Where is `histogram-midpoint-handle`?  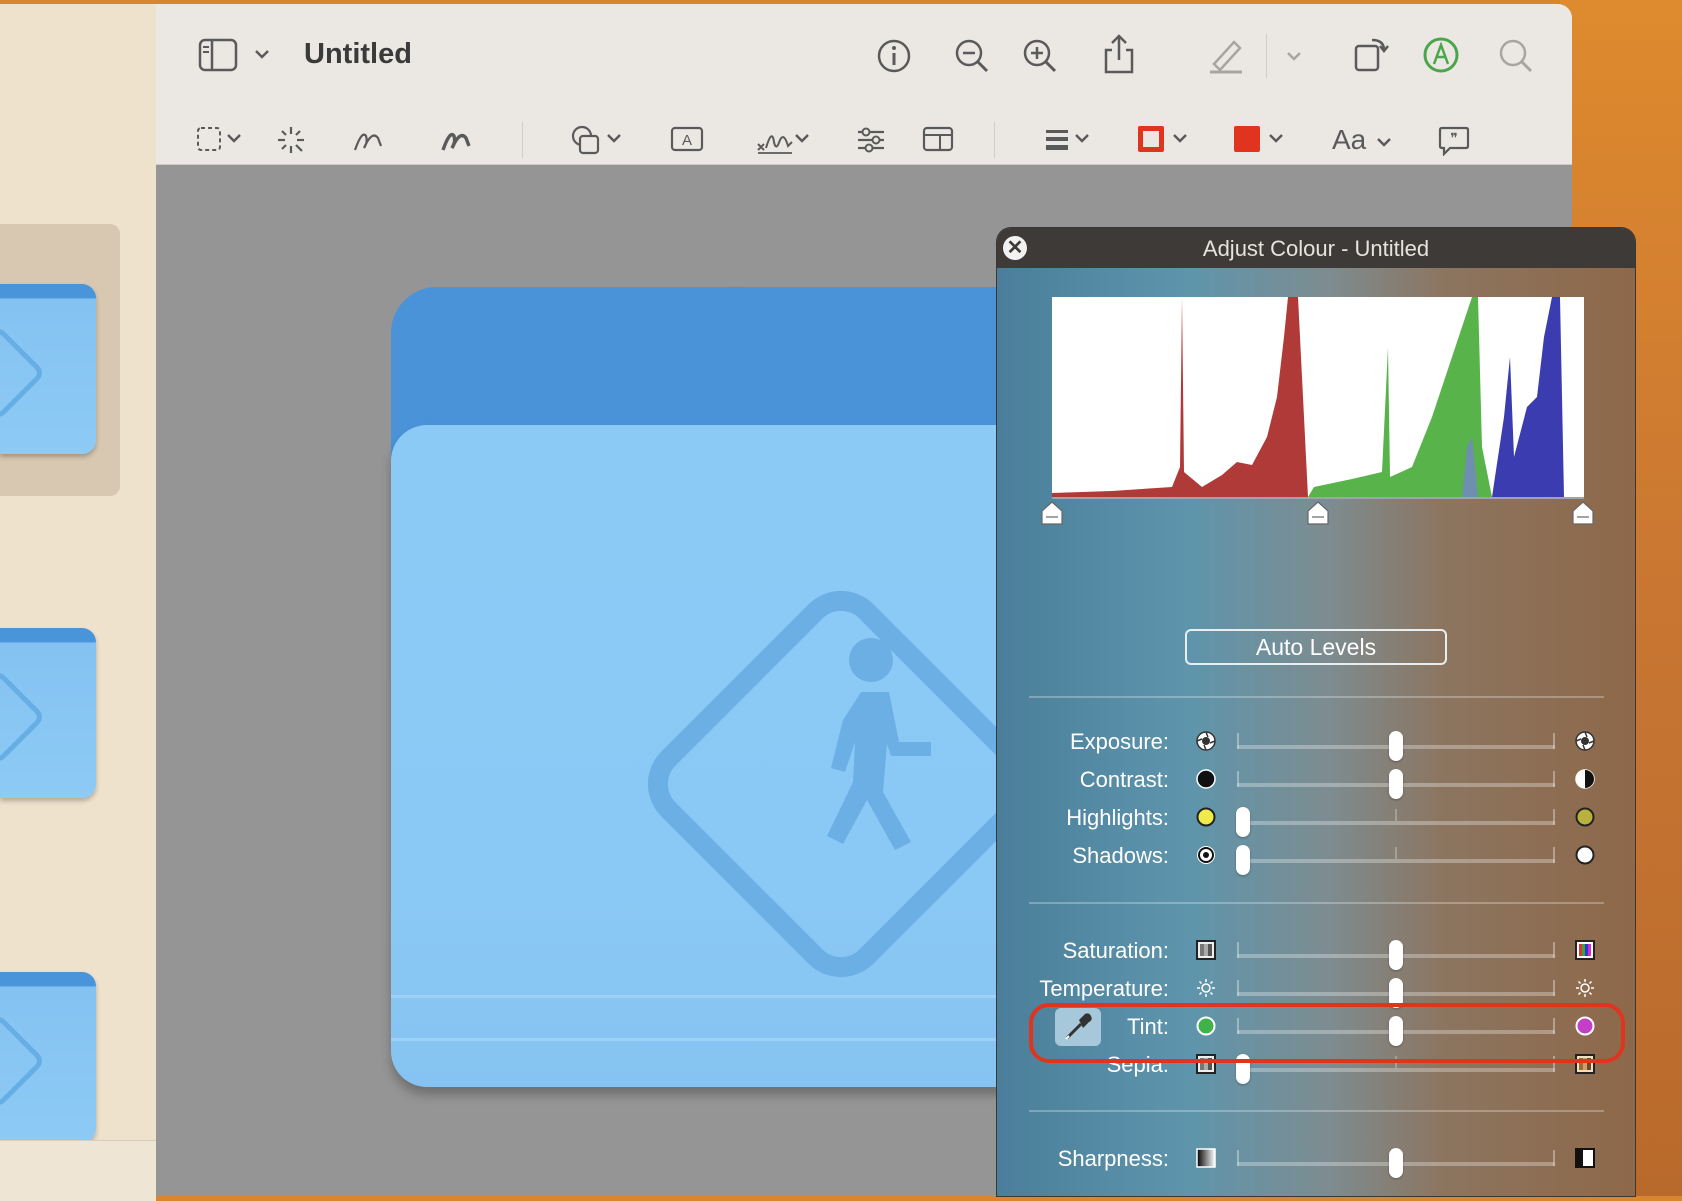 histogram-midpoint-handle is located at coordinates (1318, 513).